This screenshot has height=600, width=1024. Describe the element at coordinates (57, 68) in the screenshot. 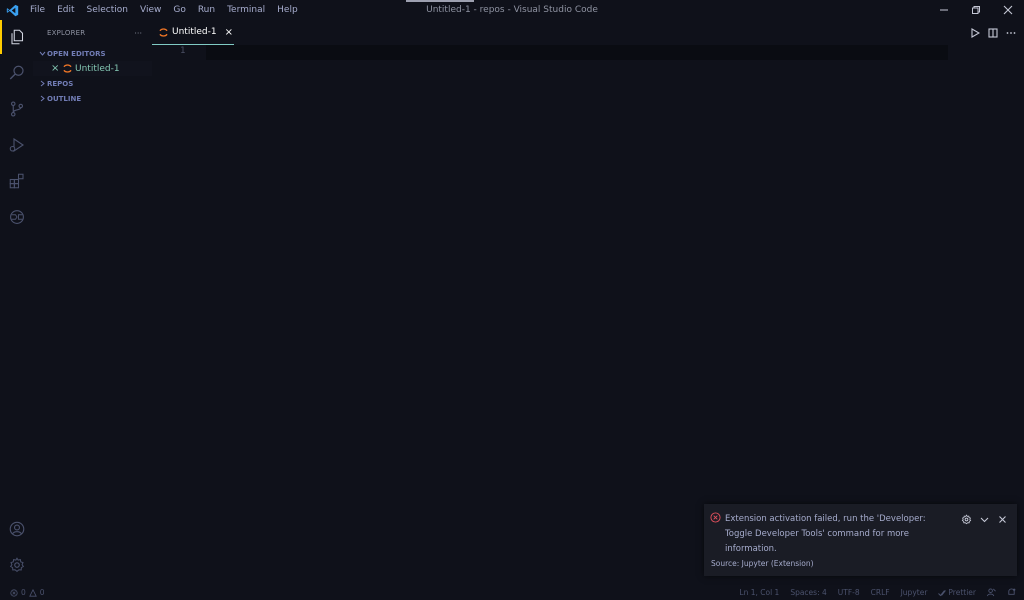

I see `close-editor-icon: ×` at that location.